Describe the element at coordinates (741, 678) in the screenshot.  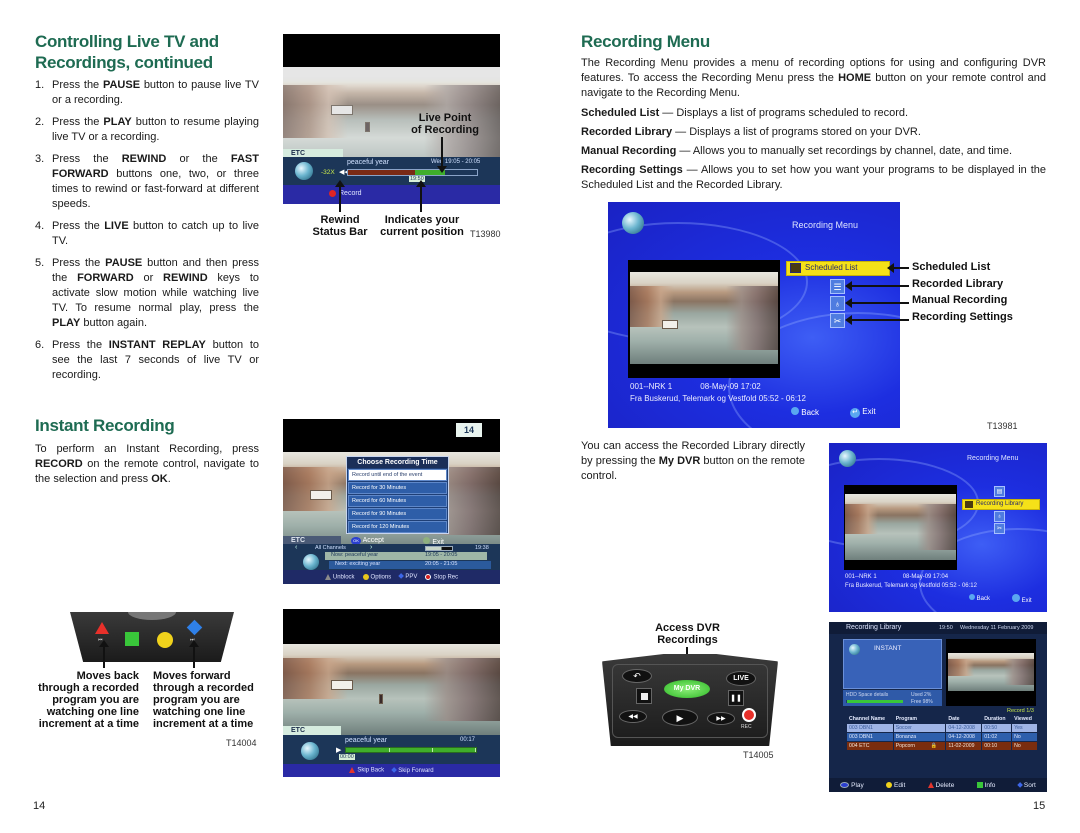
I see `live-button: LIVE` at that location.